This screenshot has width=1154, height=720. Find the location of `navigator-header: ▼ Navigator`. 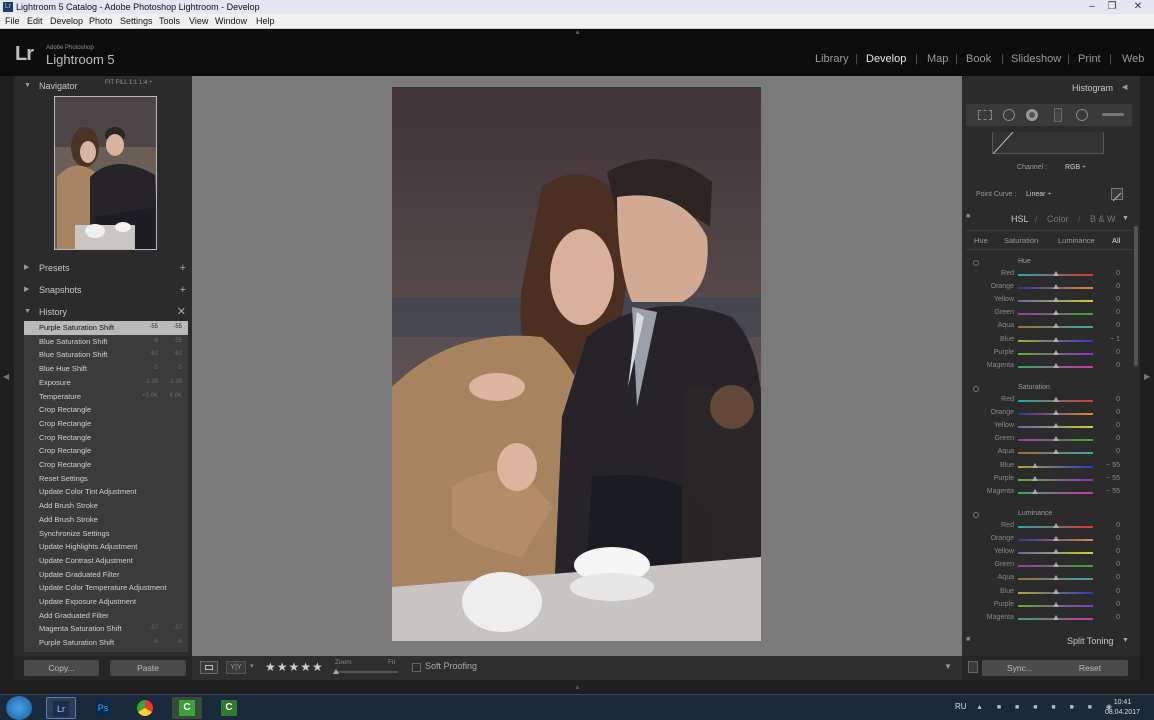

navigator-header: ▼ Navigator is located at coordinates (108, 86).